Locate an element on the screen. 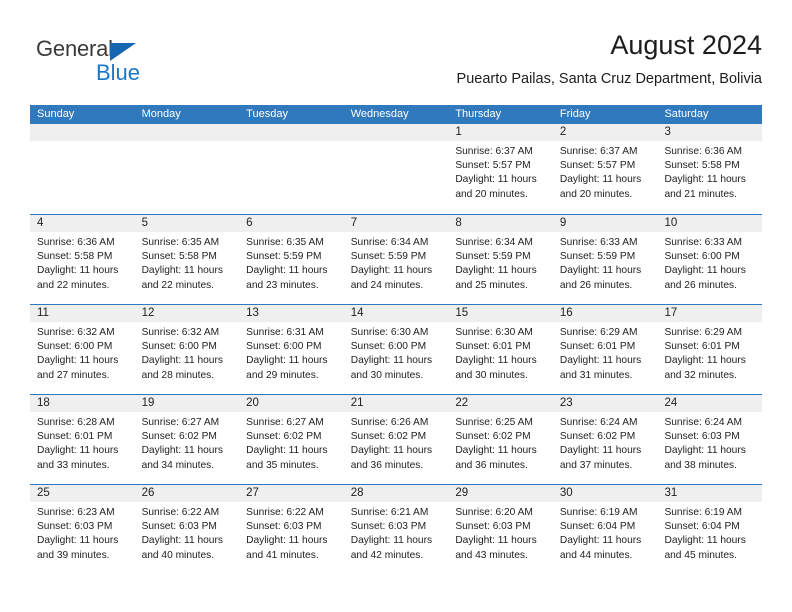 The height and width of the screenshot is (612, 792). day-number: 27 is located at coordinates (291, 493).